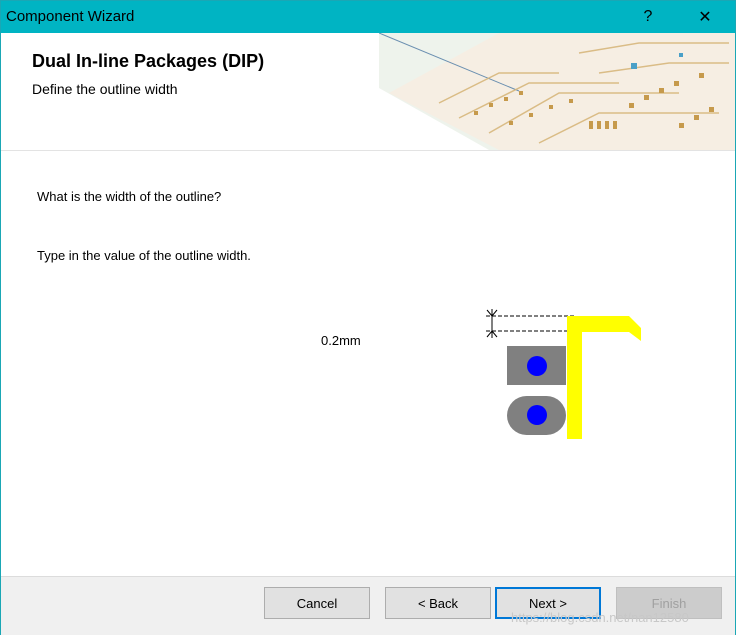 The height and width of the screenshot is (635, 736). Describe the element at coordinates (144, 255) in the screenshot. I see `instruction-label: Type in the value of the outline width.` at that location.